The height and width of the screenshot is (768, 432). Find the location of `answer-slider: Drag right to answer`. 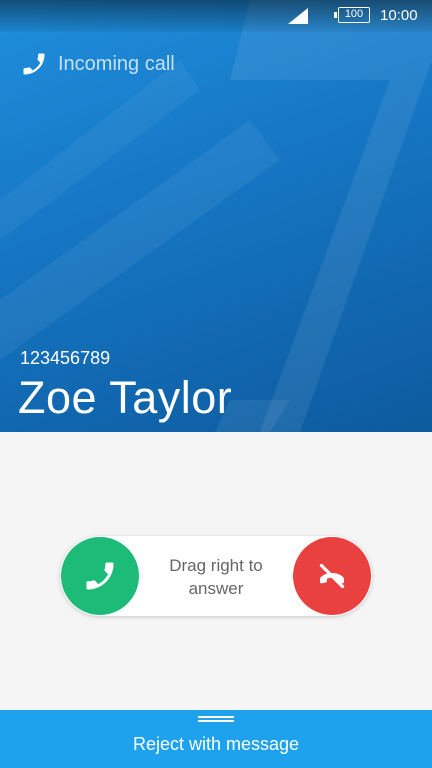

answer-slider: Drag right to answer is located at coordinates (216, 576).